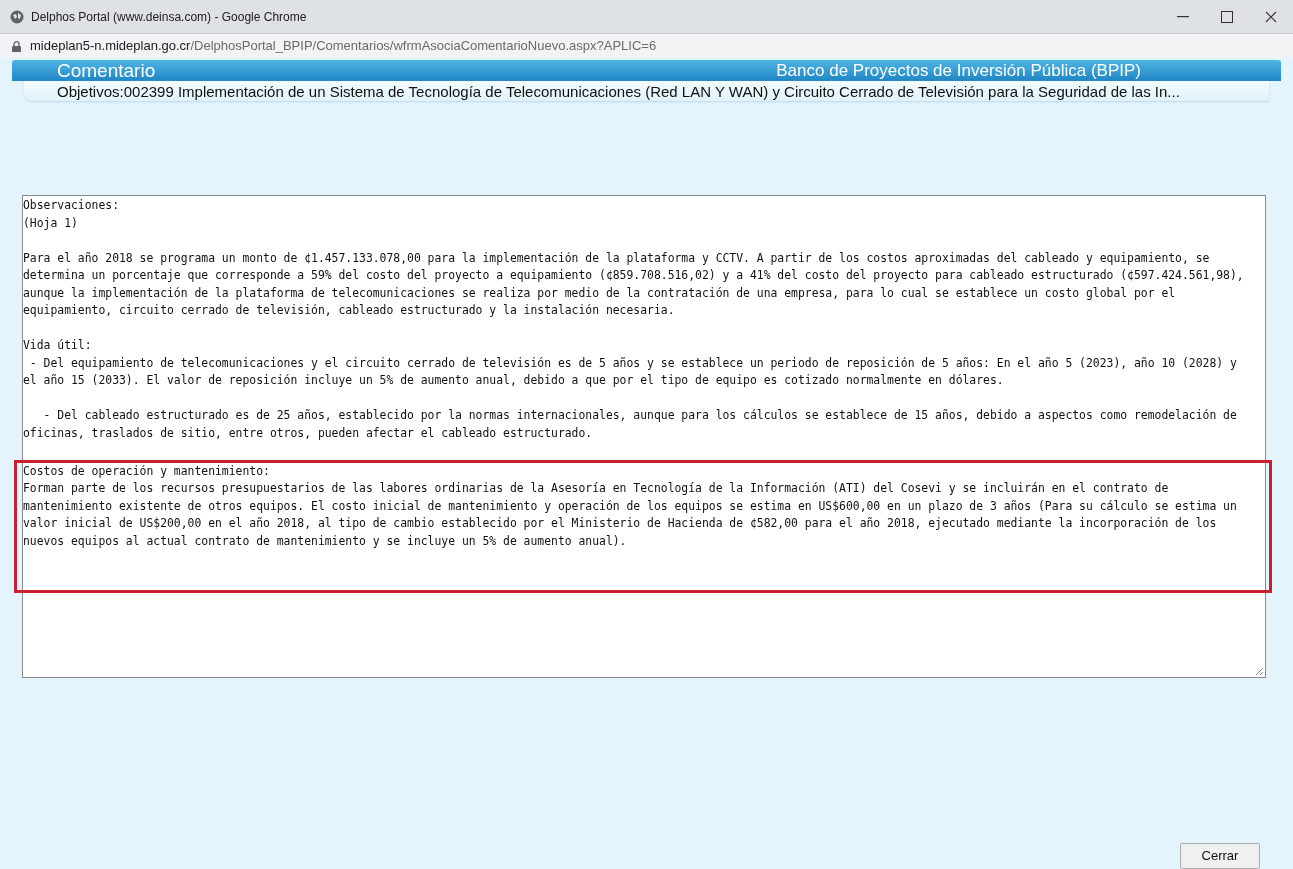 This screenshot has height=869, width=1293. What do you see at coordinates (169, 17) in the screenshot?
I see `window-title: Delphos Portal (www.deinsa.com) - Google Chrome` at bounding box center [169, 17].